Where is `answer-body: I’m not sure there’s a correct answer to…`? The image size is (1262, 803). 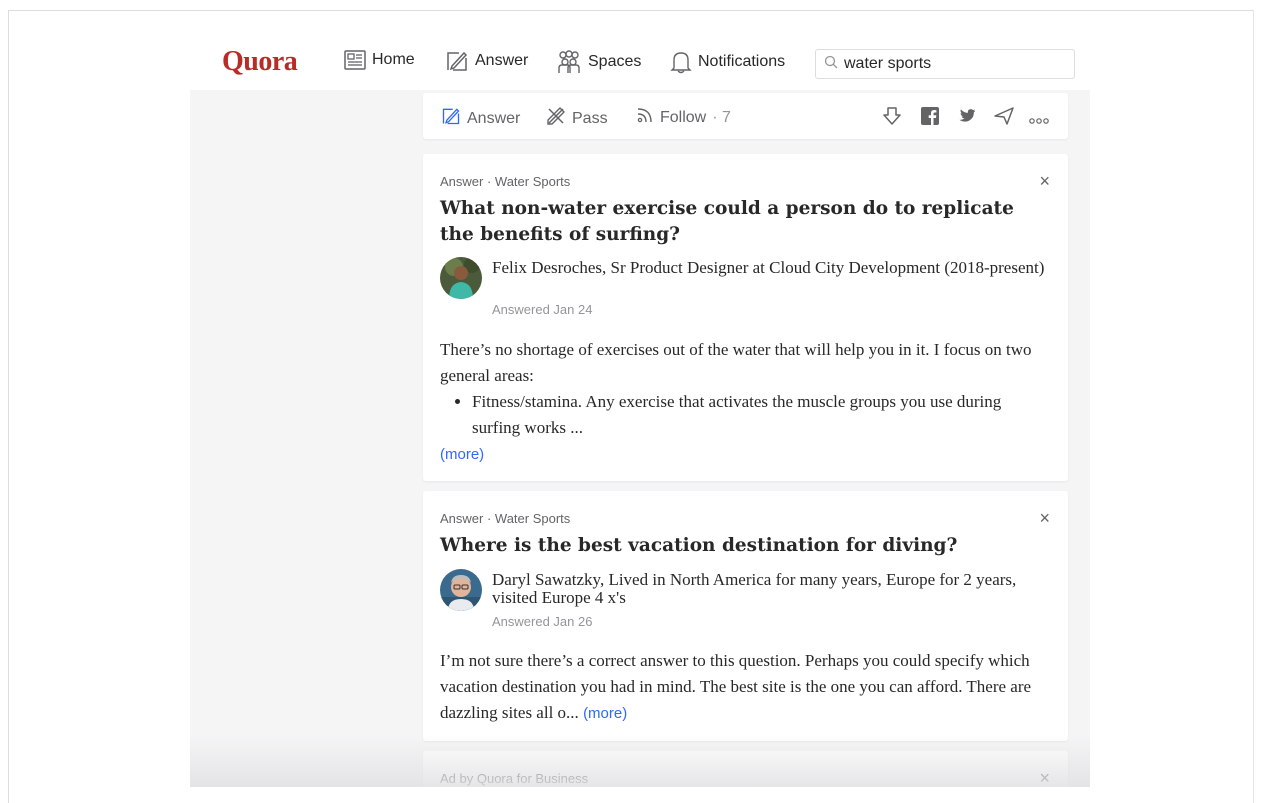
answer-body: I’m not sure there’s a correct answer to… is located at coordinates (745, 687).